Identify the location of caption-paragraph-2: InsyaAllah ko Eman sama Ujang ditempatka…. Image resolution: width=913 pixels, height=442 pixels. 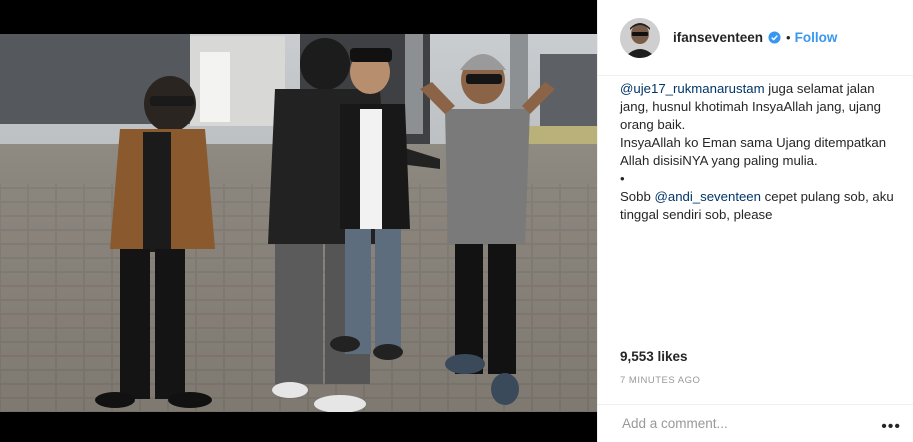
(753, 151).